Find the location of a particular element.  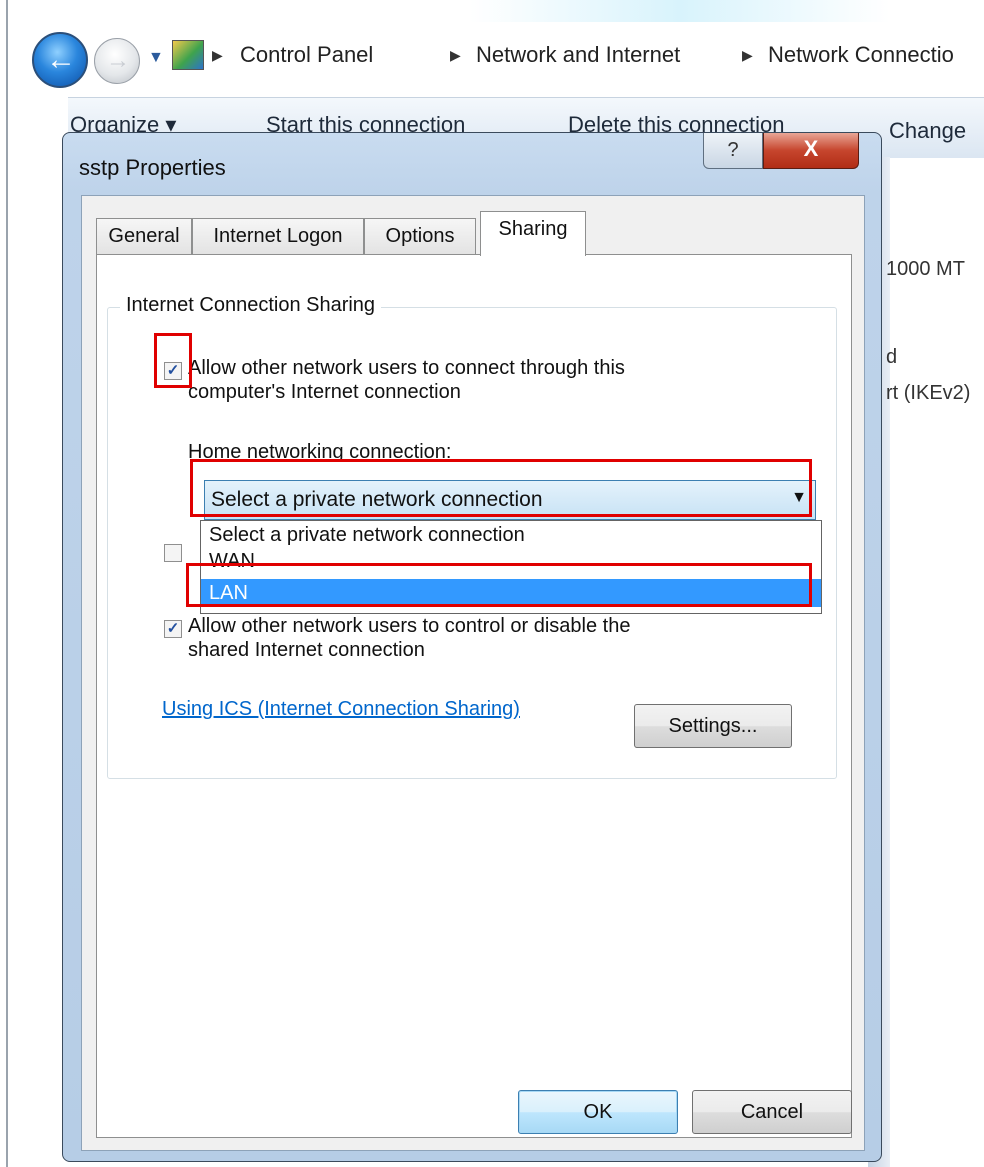

ok-button: OK is located at coordinates (598, 1112).